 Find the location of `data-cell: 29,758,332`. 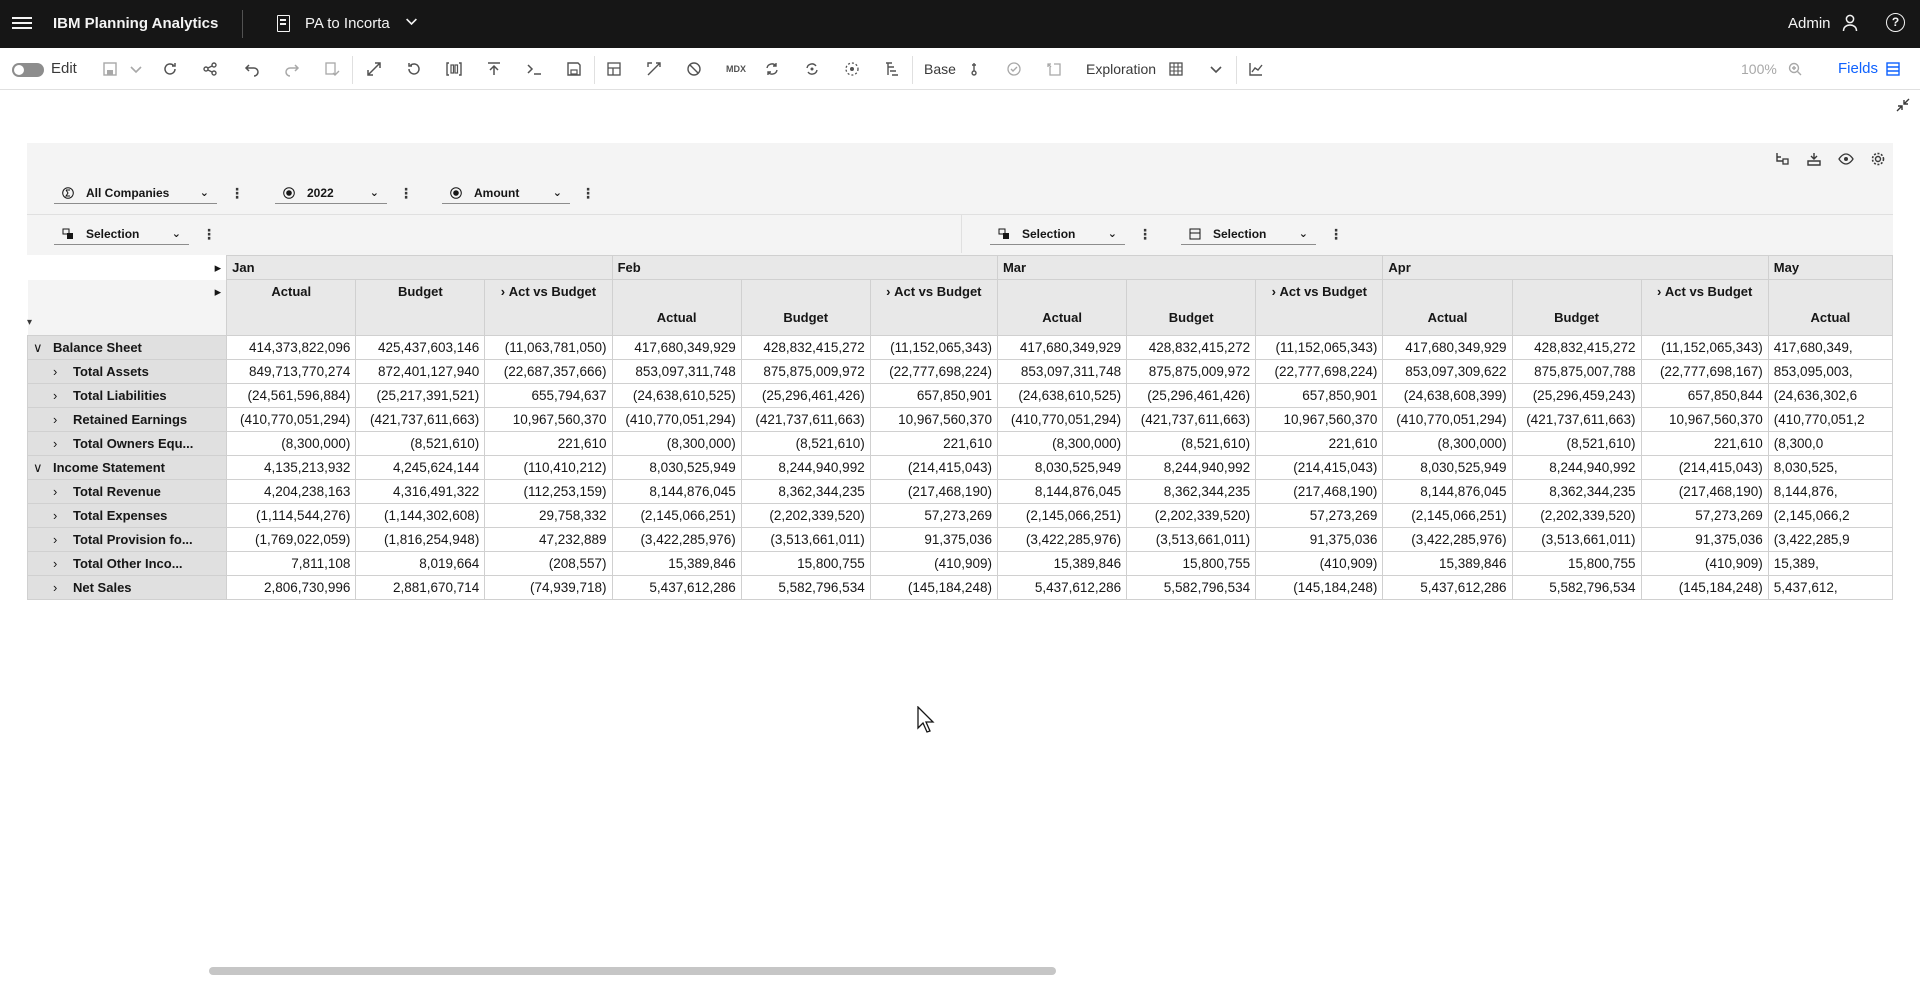

data-cell: 29,758,332 is located at coordinates (548, 515).